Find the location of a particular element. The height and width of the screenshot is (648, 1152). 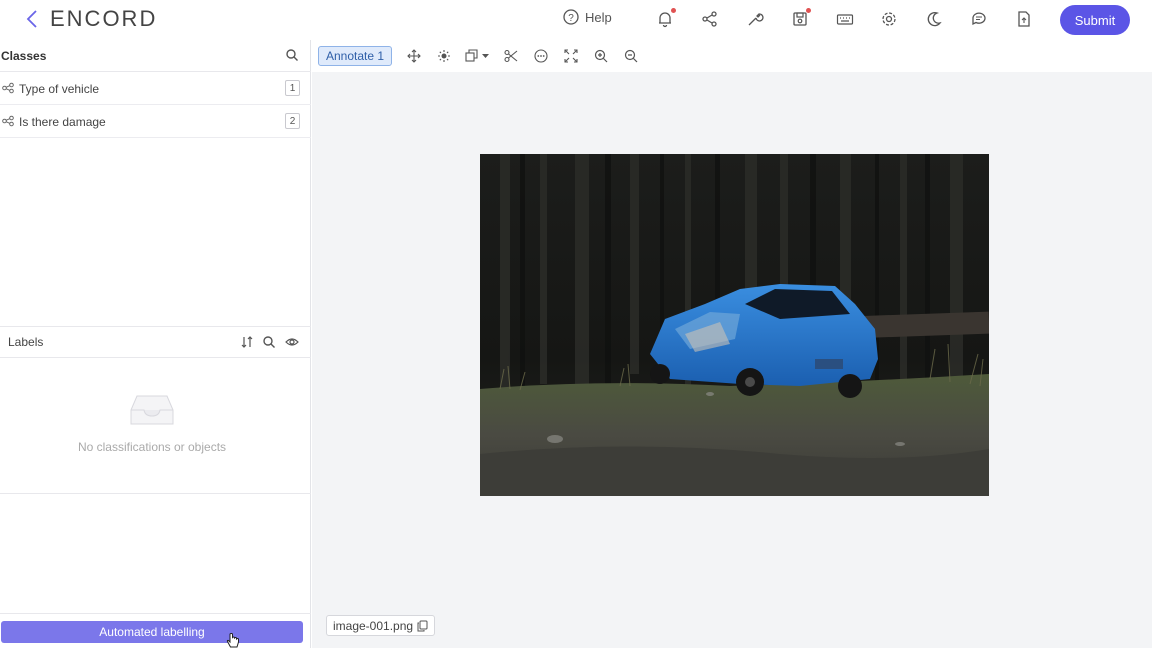

class-item-type-of-vehicle: Type of vehicle 1 is located at coordinates (155, 88).